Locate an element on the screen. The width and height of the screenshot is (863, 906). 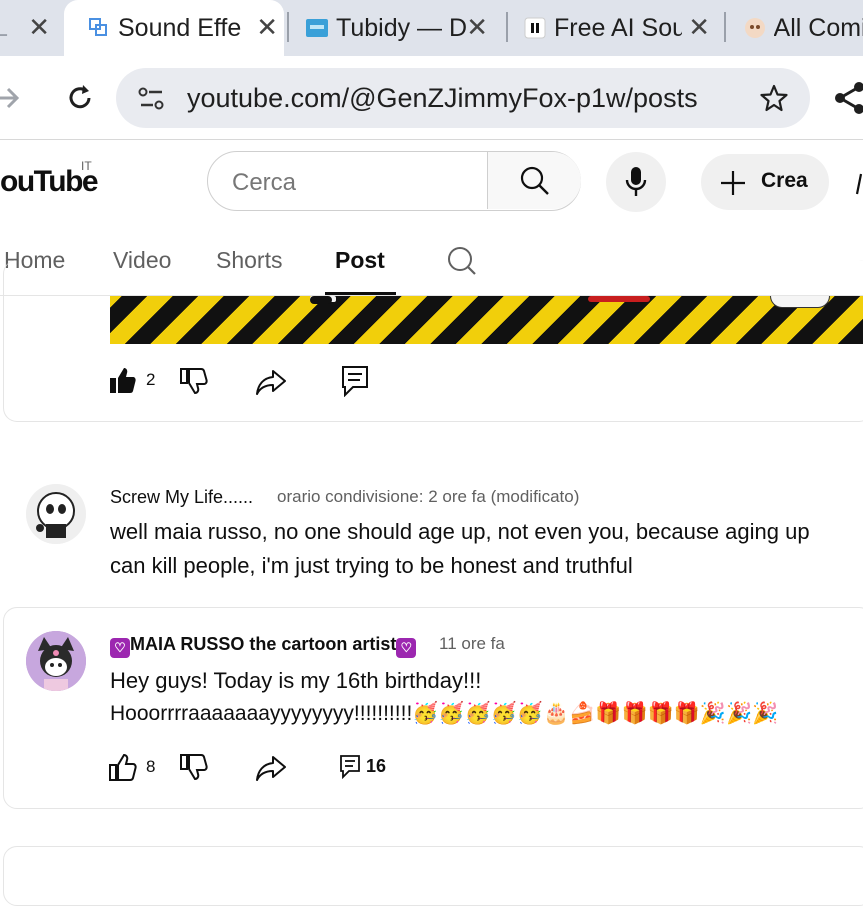
sound-effects-favicon is located at coordinates (98, 27).